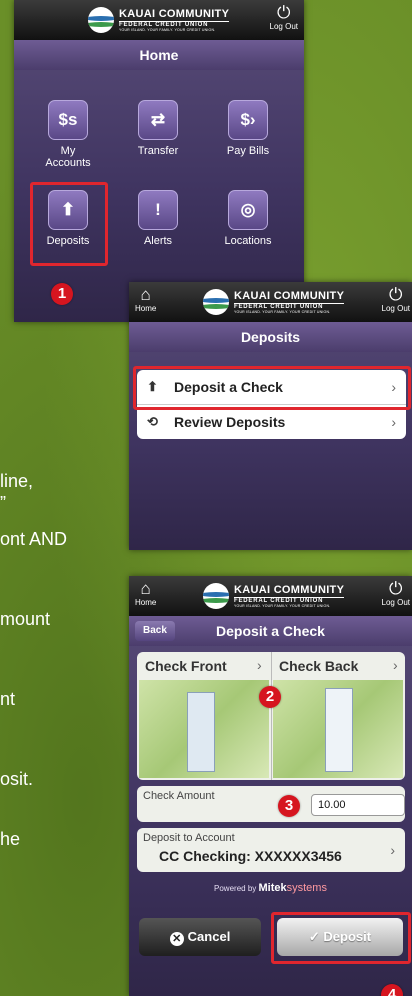  What do you see at coordinates (186, 666) in the screenshot?
I see `check-front-label: Check Front` at bounding box center [186, 666].